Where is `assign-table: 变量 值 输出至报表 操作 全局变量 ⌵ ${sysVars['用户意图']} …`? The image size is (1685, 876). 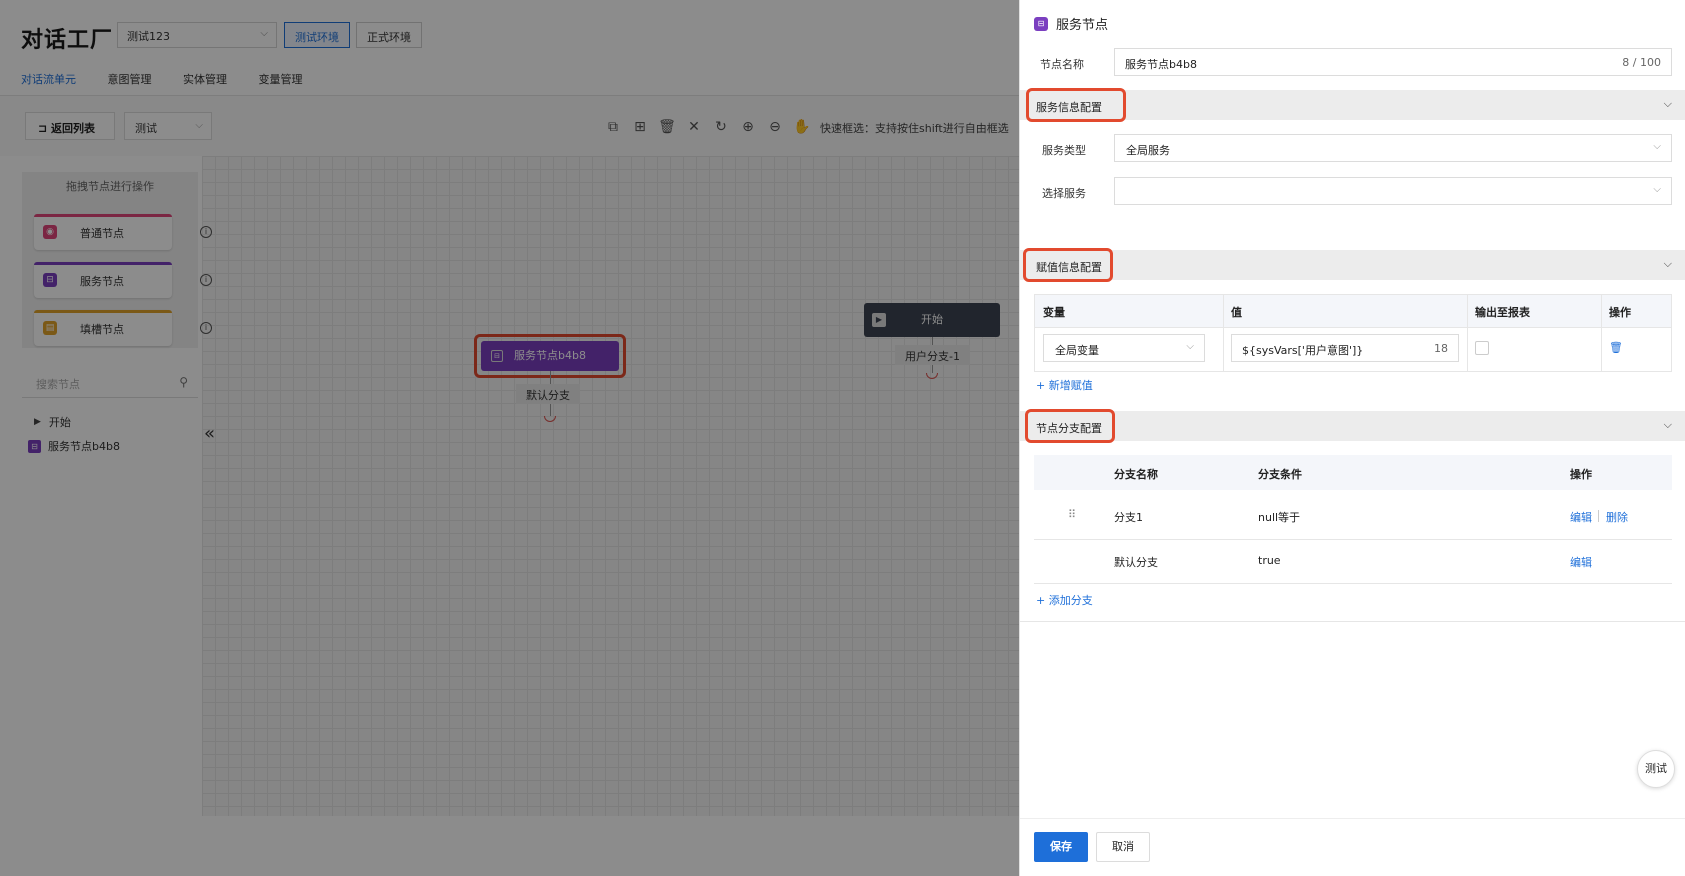 assign-table: 变量 值 输出至报表 操作 全局变量 ⌵ ${sysVars['用户意图']} … is located at coordinates (1353, 333).